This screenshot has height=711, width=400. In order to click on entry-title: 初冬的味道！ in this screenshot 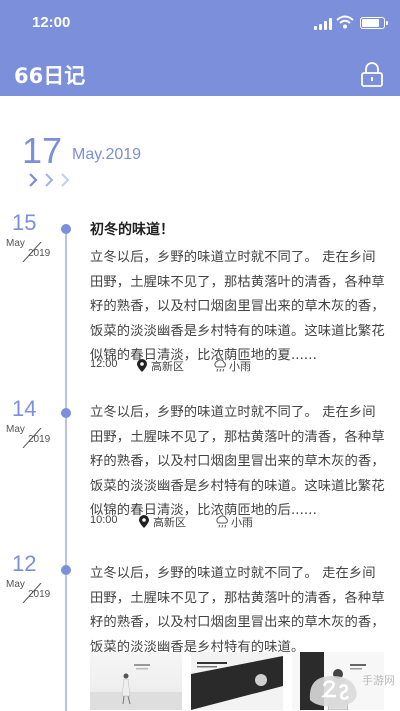, I will do `click(132, 229)`.